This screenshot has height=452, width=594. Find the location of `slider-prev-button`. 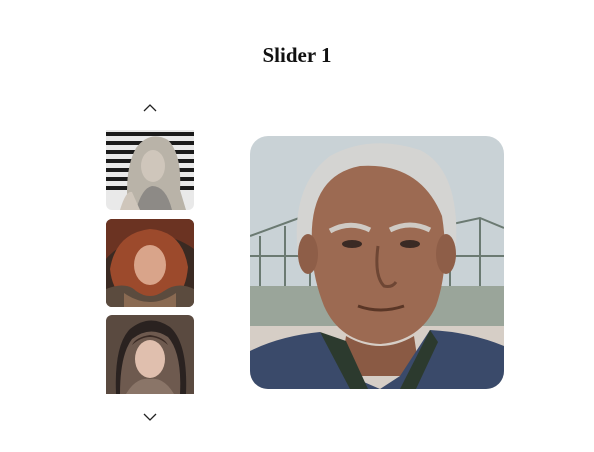

slider-prev-button is located at coordinates (150, 107).